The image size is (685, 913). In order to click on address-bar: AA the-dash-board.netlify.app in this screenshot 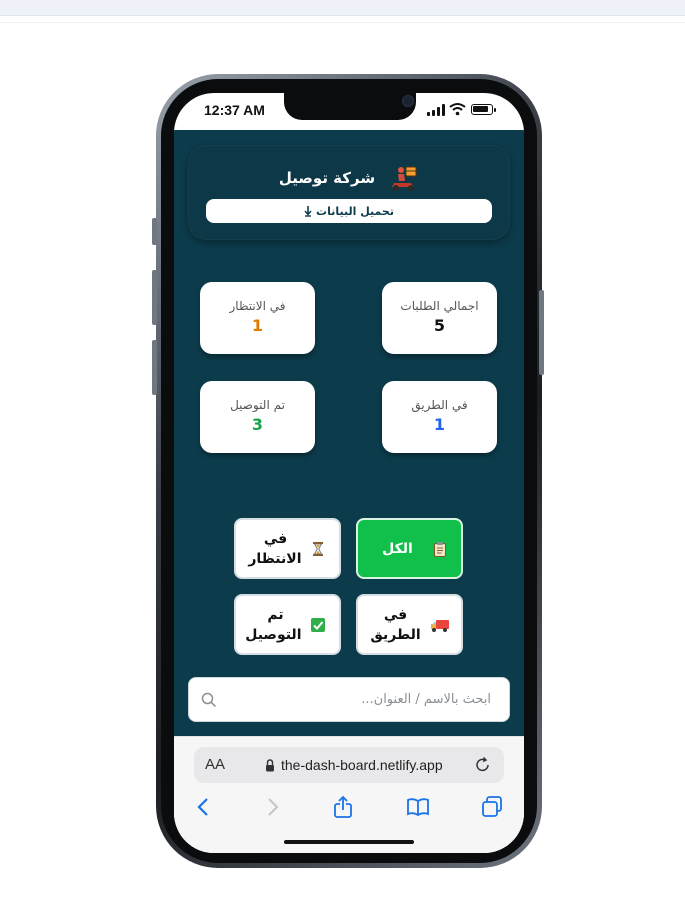, I will do `click(349, 765)`.